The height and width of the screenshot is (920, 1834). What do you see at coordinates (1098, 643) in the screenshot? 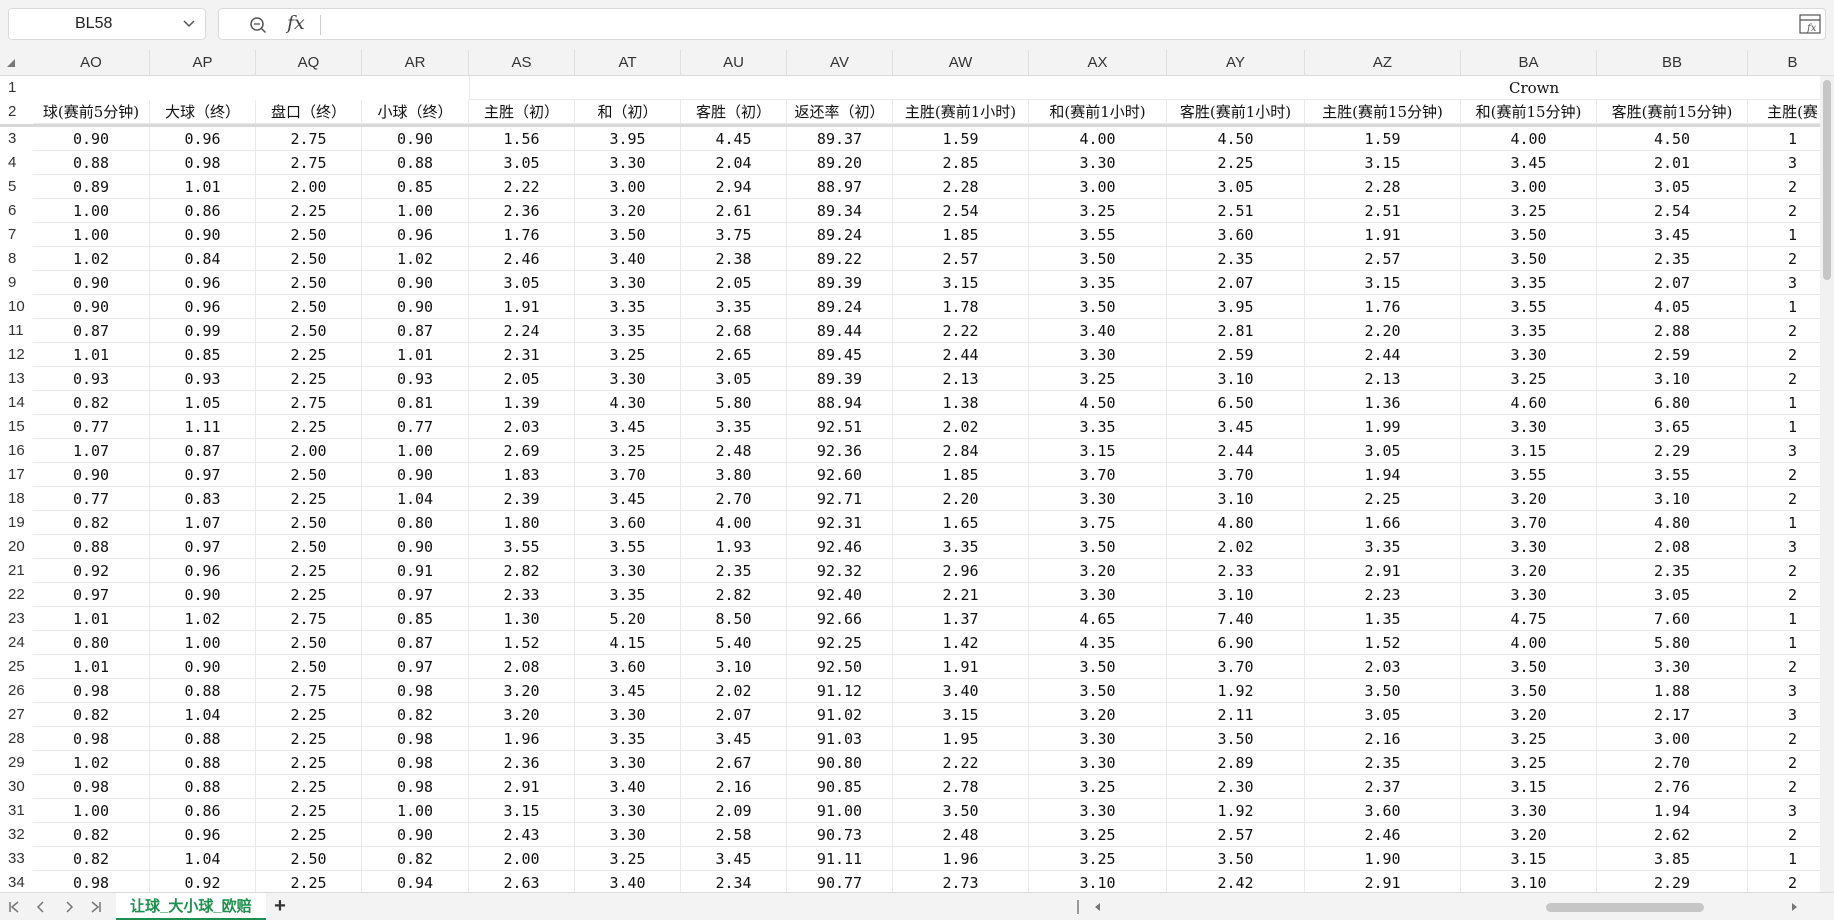
I see `table-cell: 4.35` at bounding box center [1098, 643].